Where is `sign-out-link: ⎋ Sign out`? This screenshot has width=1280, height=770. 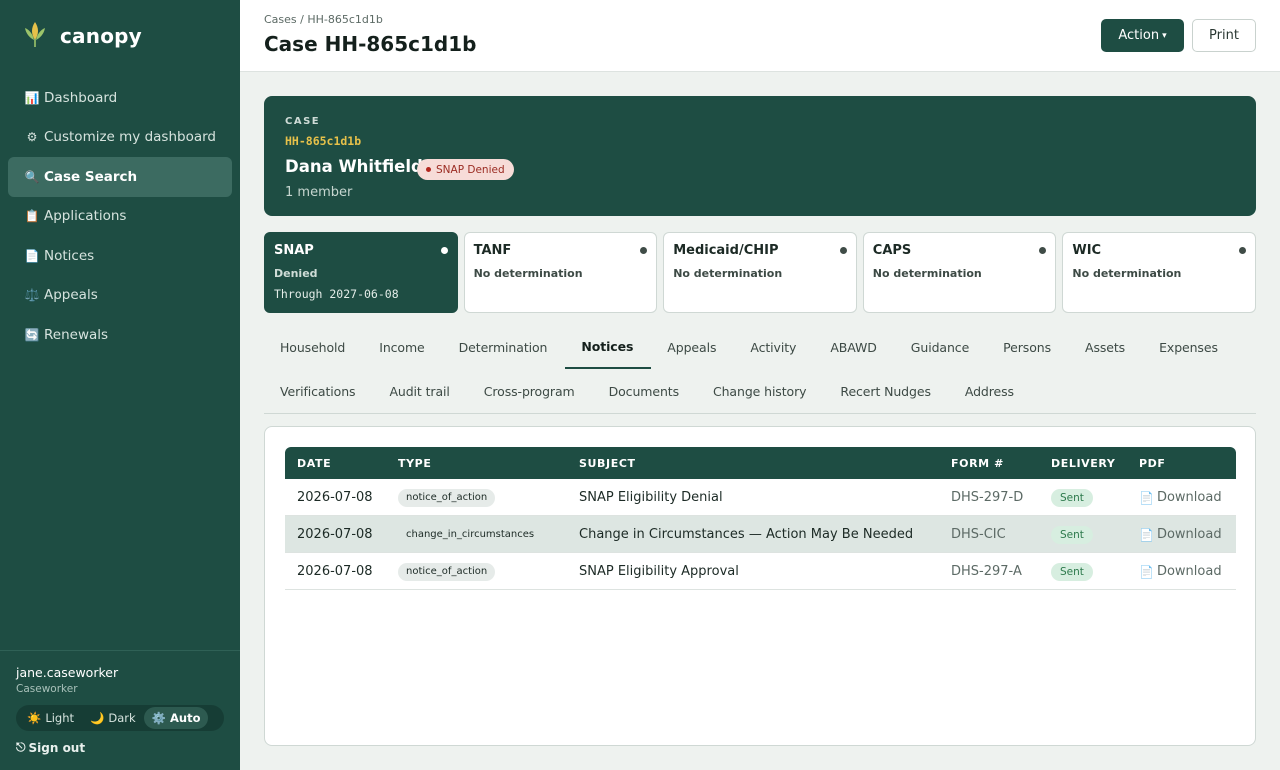
sign-out-link: ⎋ Sign out is located at coordinates (50, 747).